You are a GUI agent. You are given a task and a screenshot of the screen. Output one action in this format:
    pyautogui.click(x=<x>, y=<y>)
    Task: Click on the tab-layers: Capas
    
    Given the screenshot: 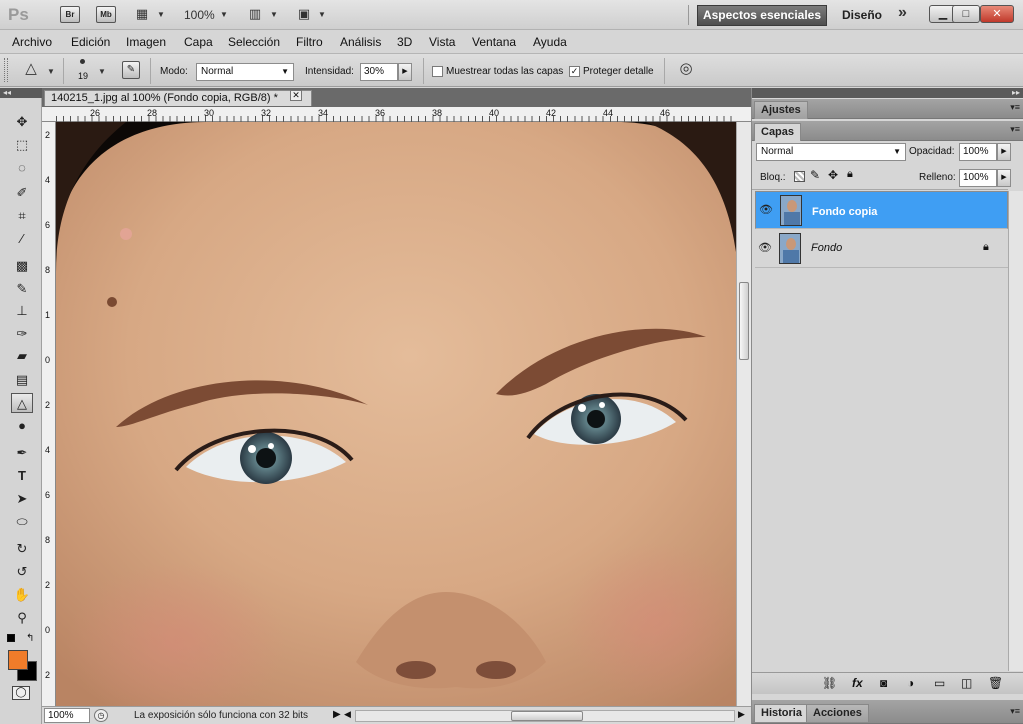 What is the action you would take?
    pyautogui.click(x=778, y=132)
    